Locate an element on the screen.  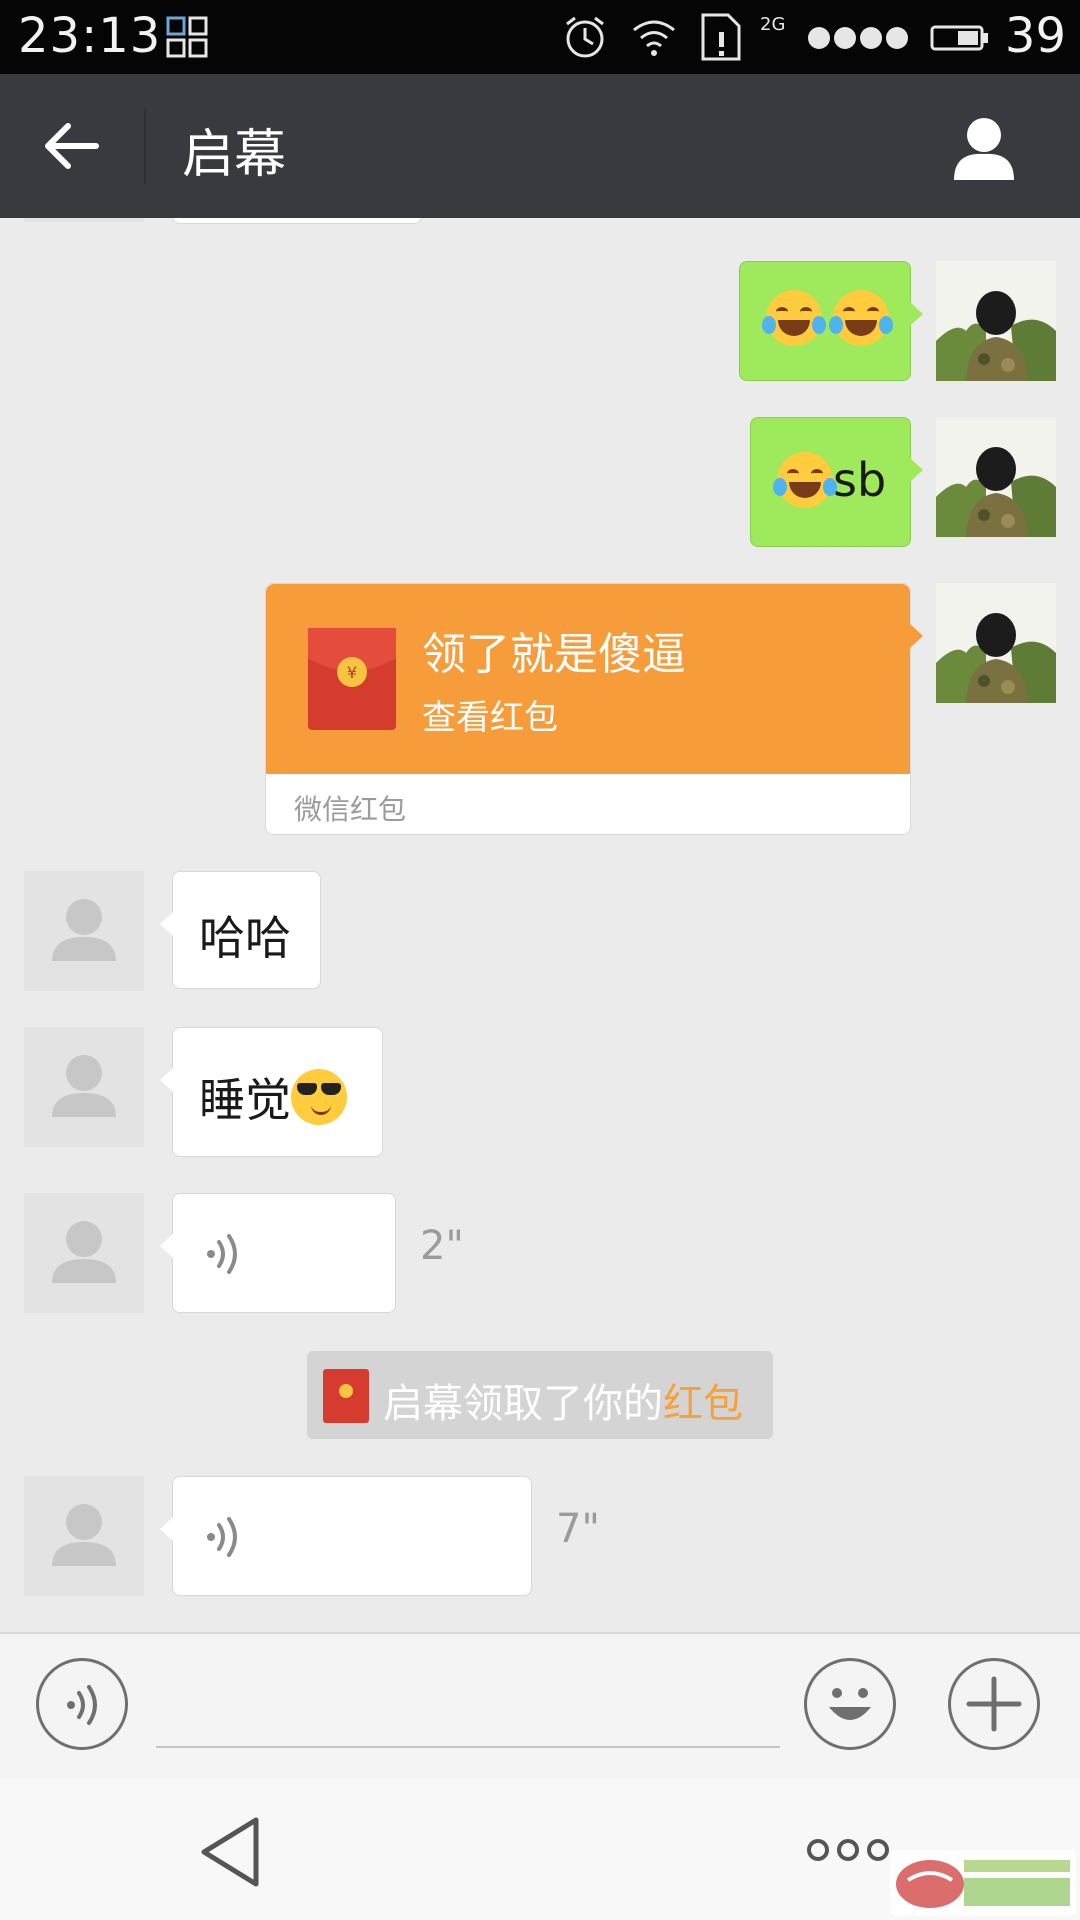
sim-alert-icon is located at coordinates (721, 37).